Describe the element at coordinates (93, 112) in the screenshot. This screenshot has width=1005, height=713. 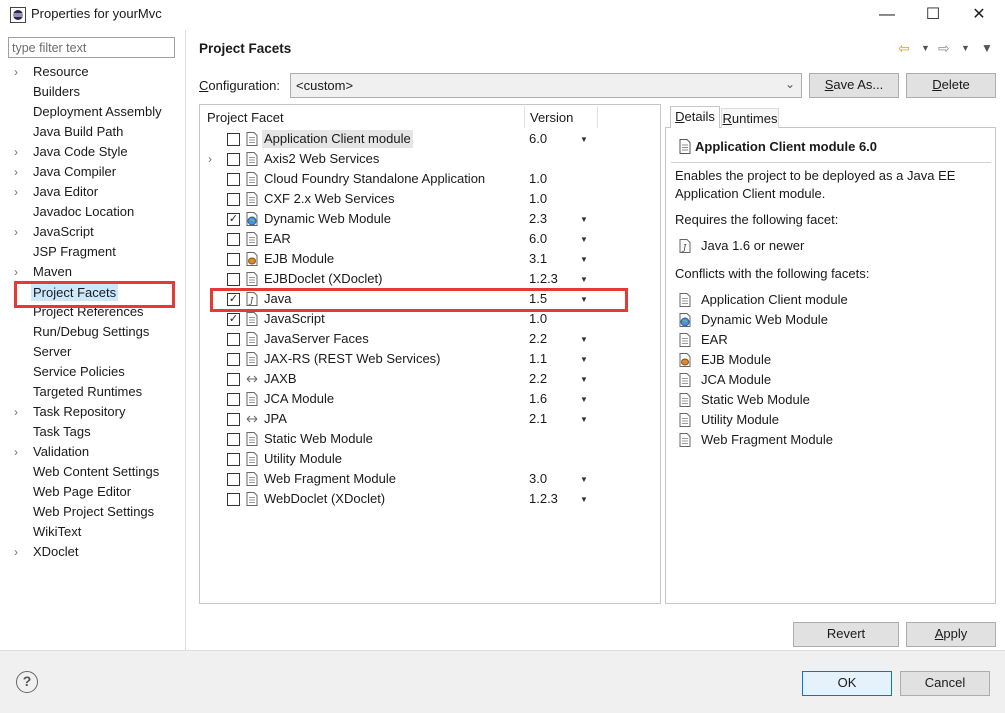
I see `nav-item-deployment-assembly: Deployment Assembly` at that location.